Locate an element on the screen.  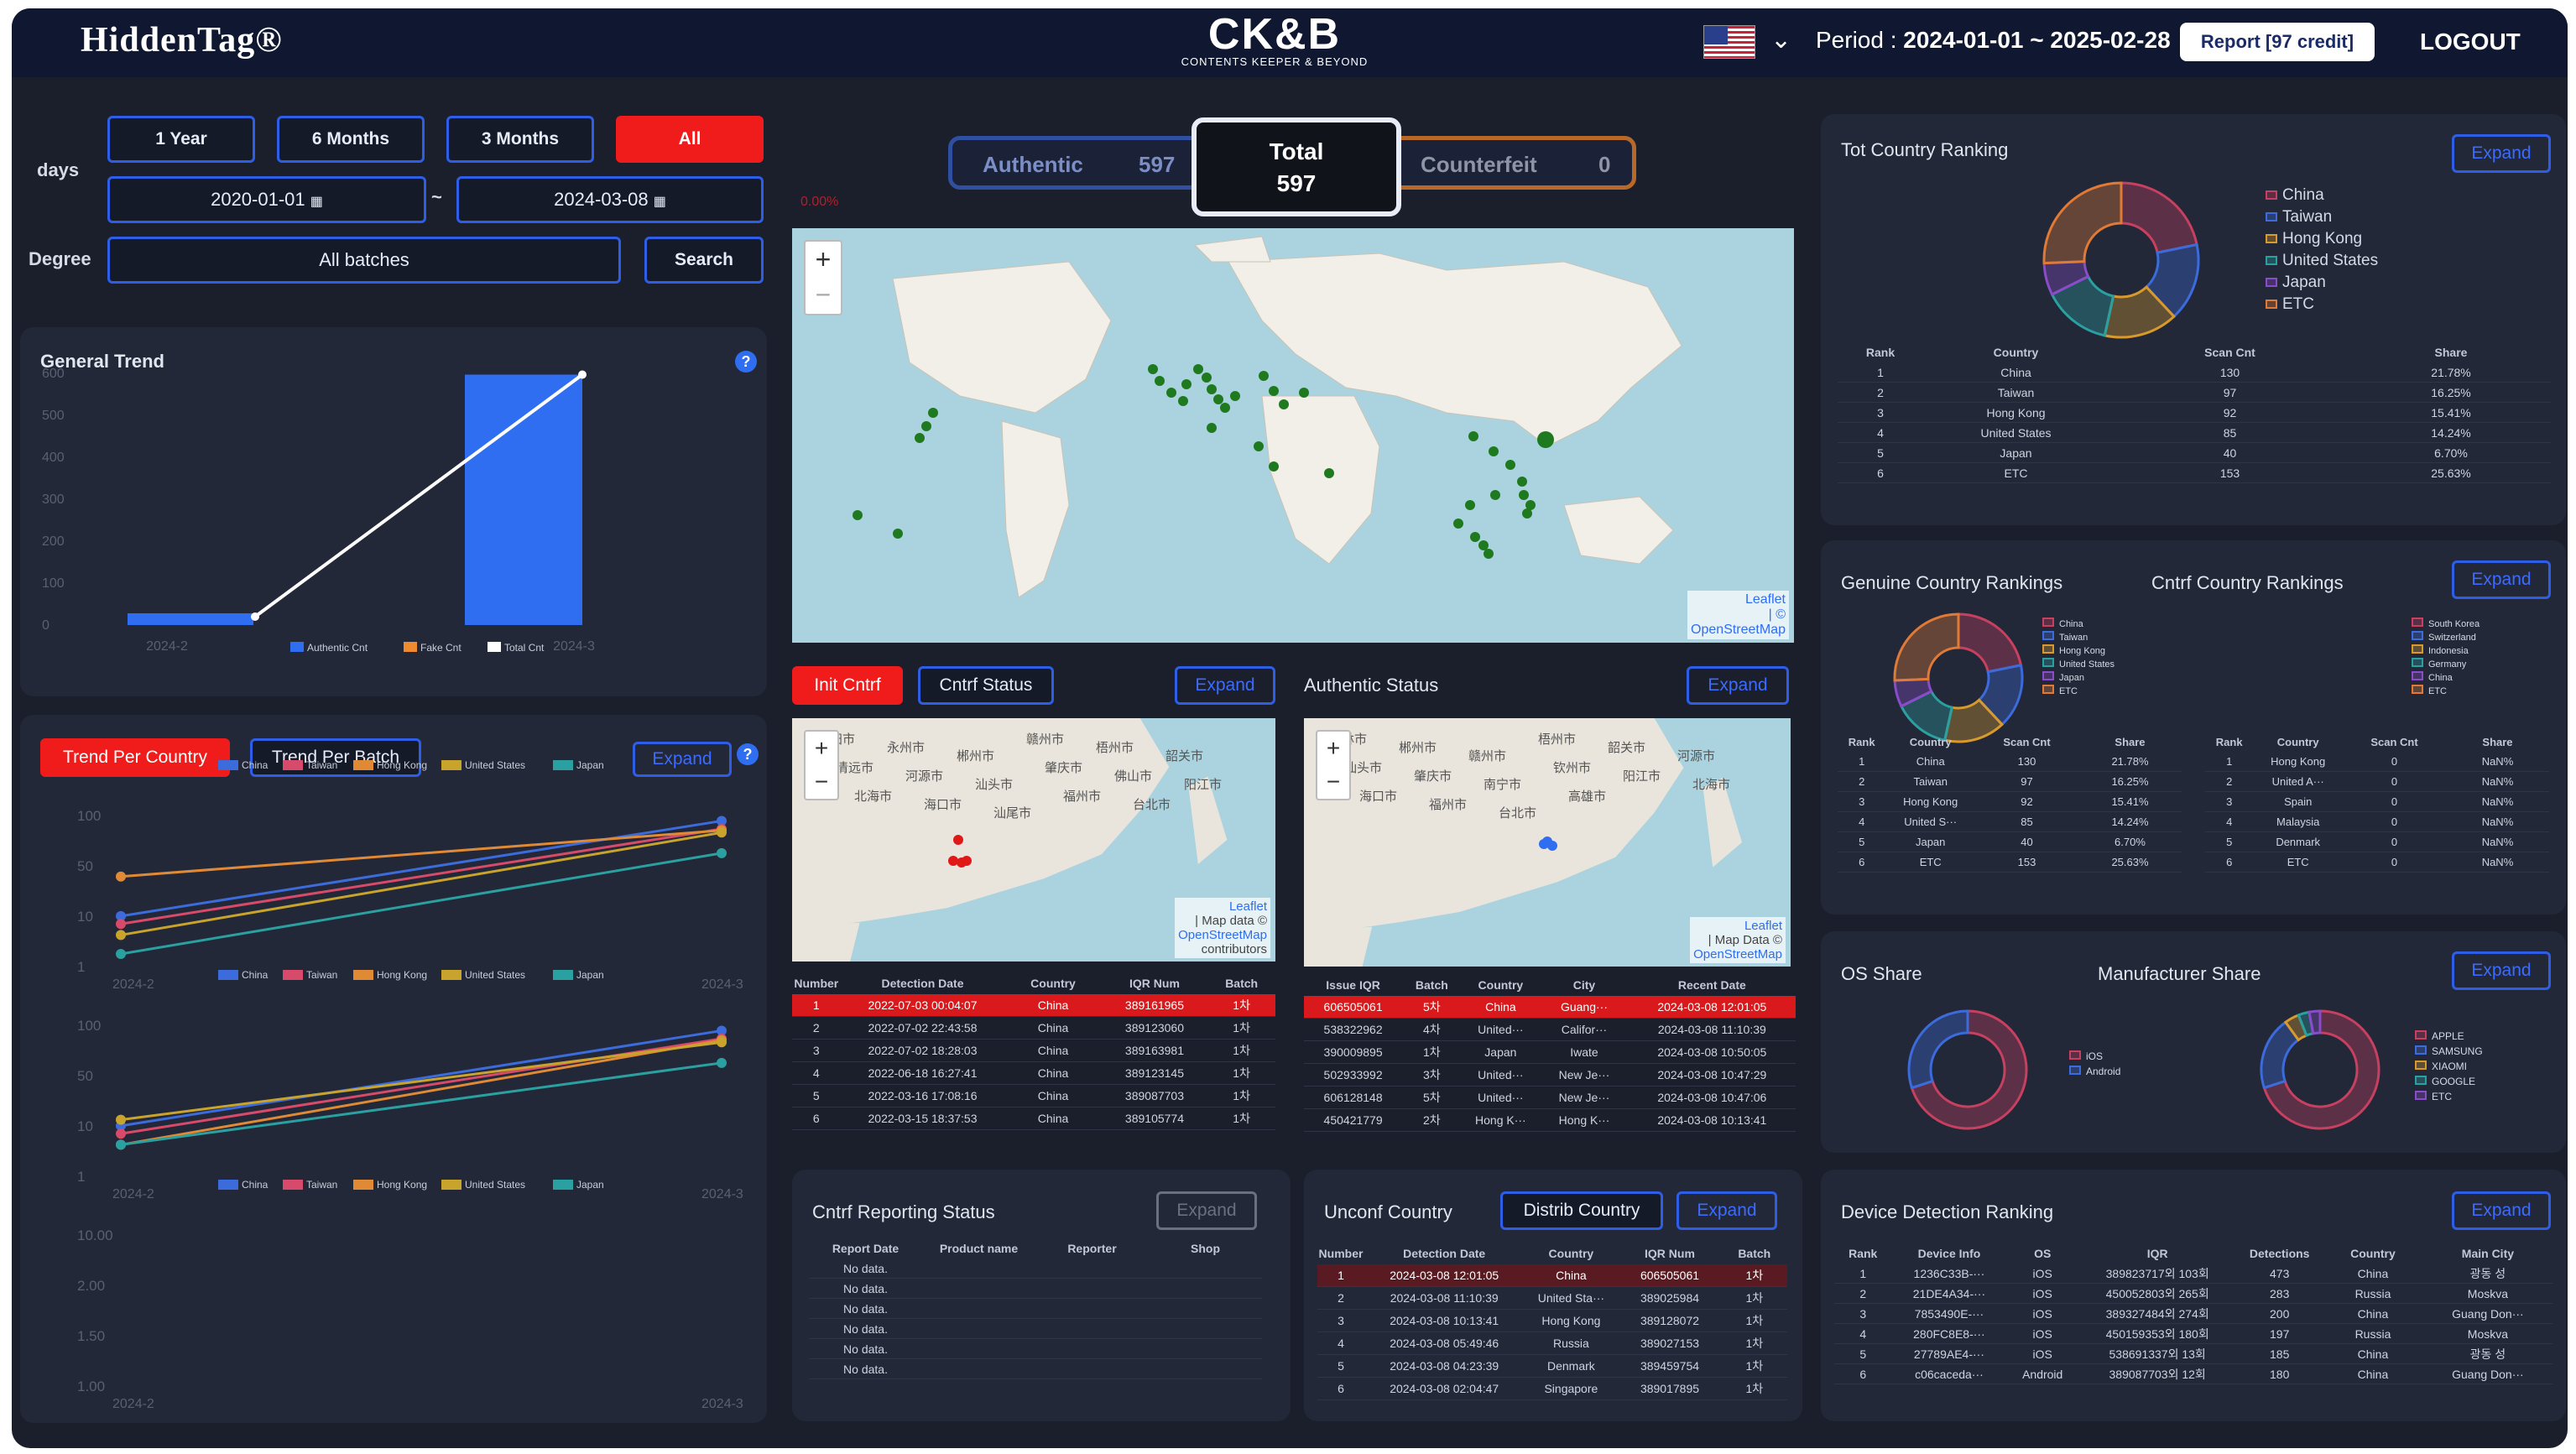
range-all-button: All is located at coordinates (690, 139).